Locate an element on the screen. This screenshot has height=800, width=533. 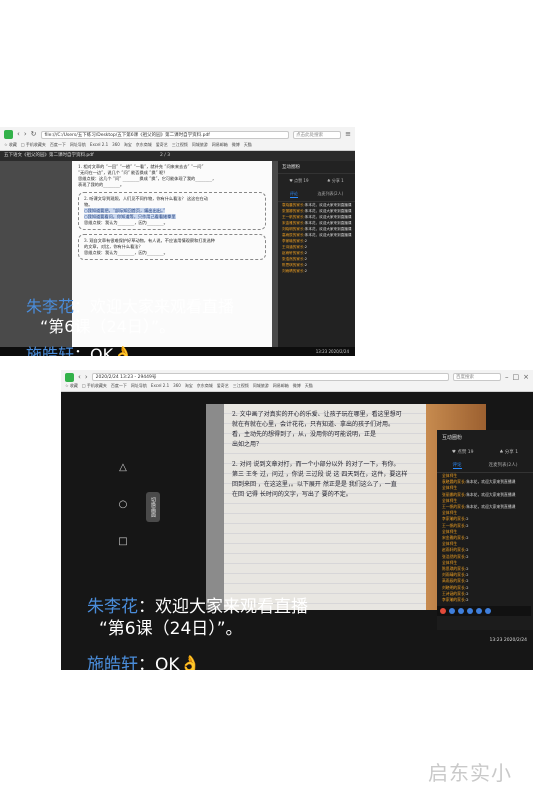
recent-square-icon: □ is located at coordinates (122, 541).